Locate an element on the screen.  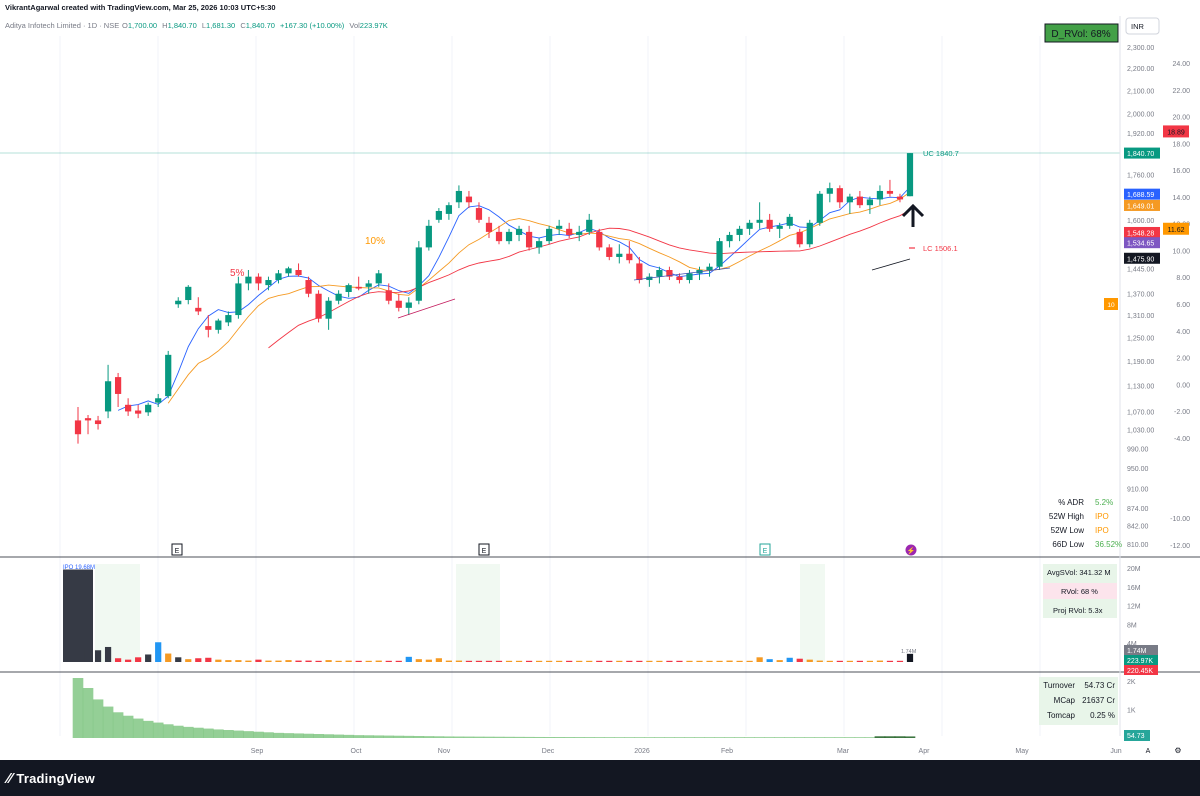
event-label: ⚡ is located at coordinates (911, 550).